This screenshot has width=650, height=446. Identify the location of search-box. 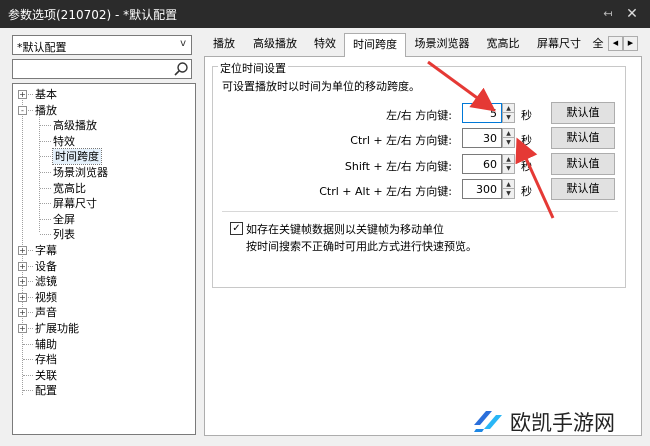
(102, 69).